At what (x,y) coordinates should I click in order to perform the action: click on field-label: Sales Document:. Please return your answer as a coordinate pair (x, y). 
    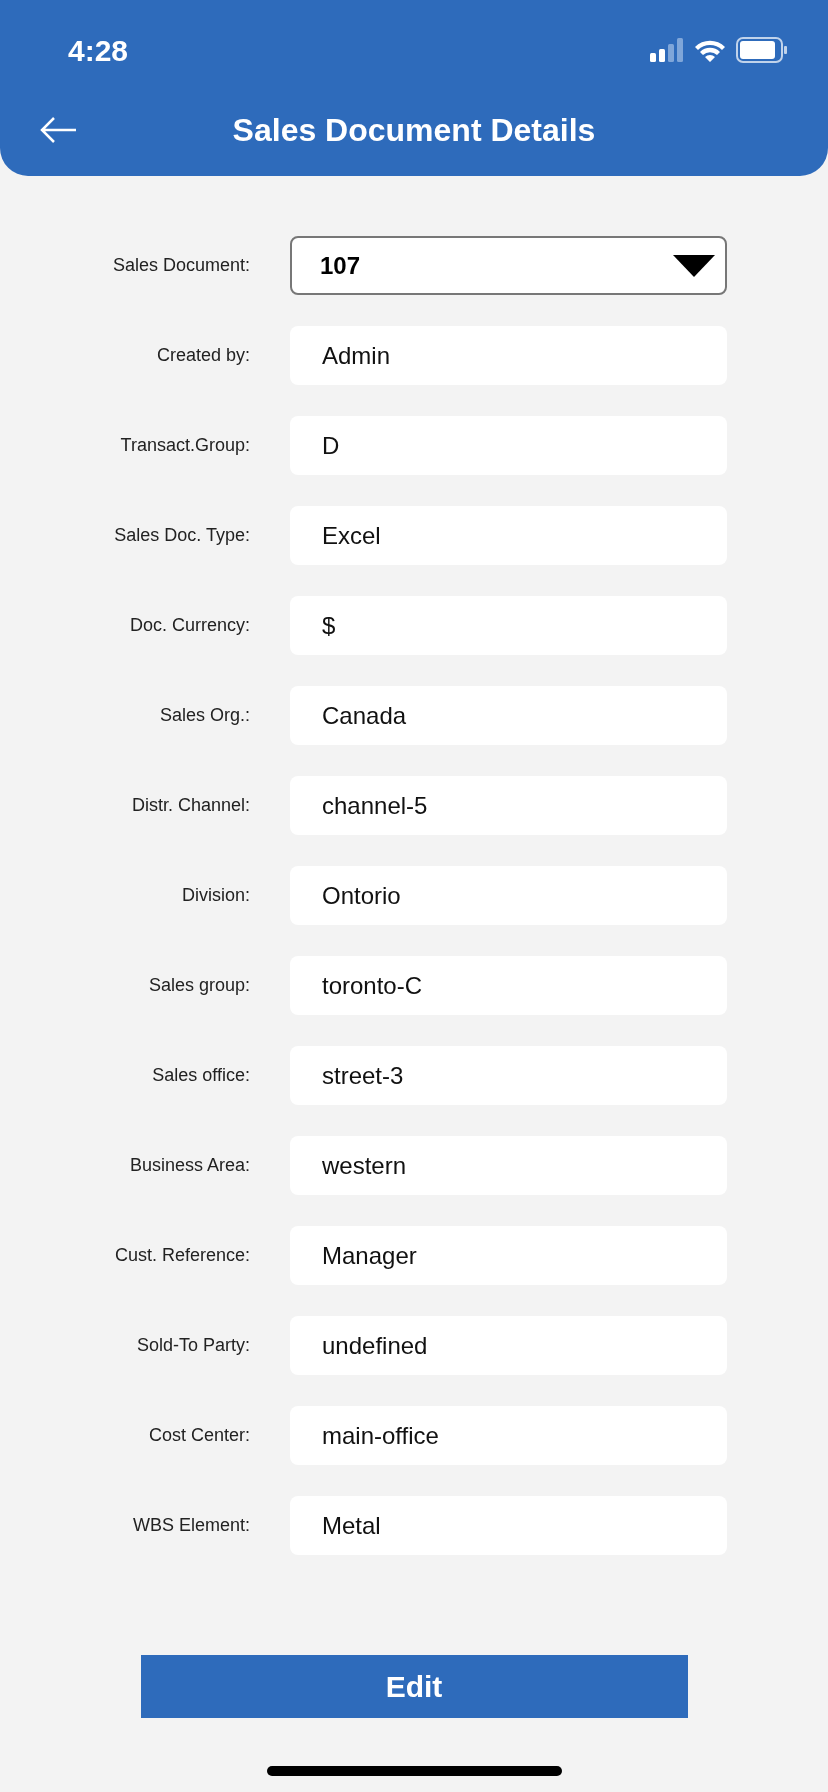
    Looking at the image, I should click on (180, 265).